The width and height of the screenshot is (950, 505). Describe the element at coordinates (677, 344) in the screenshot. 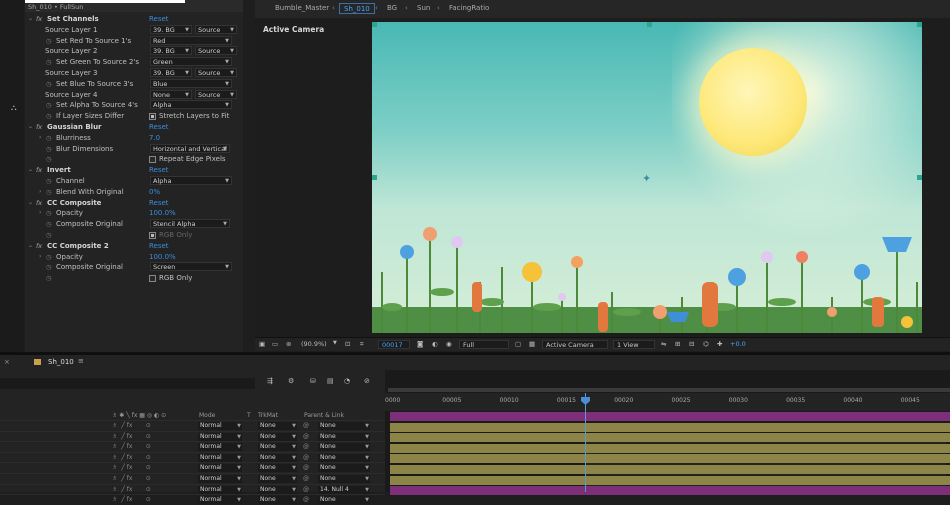

I see `render-icon: ⊞` at that location.